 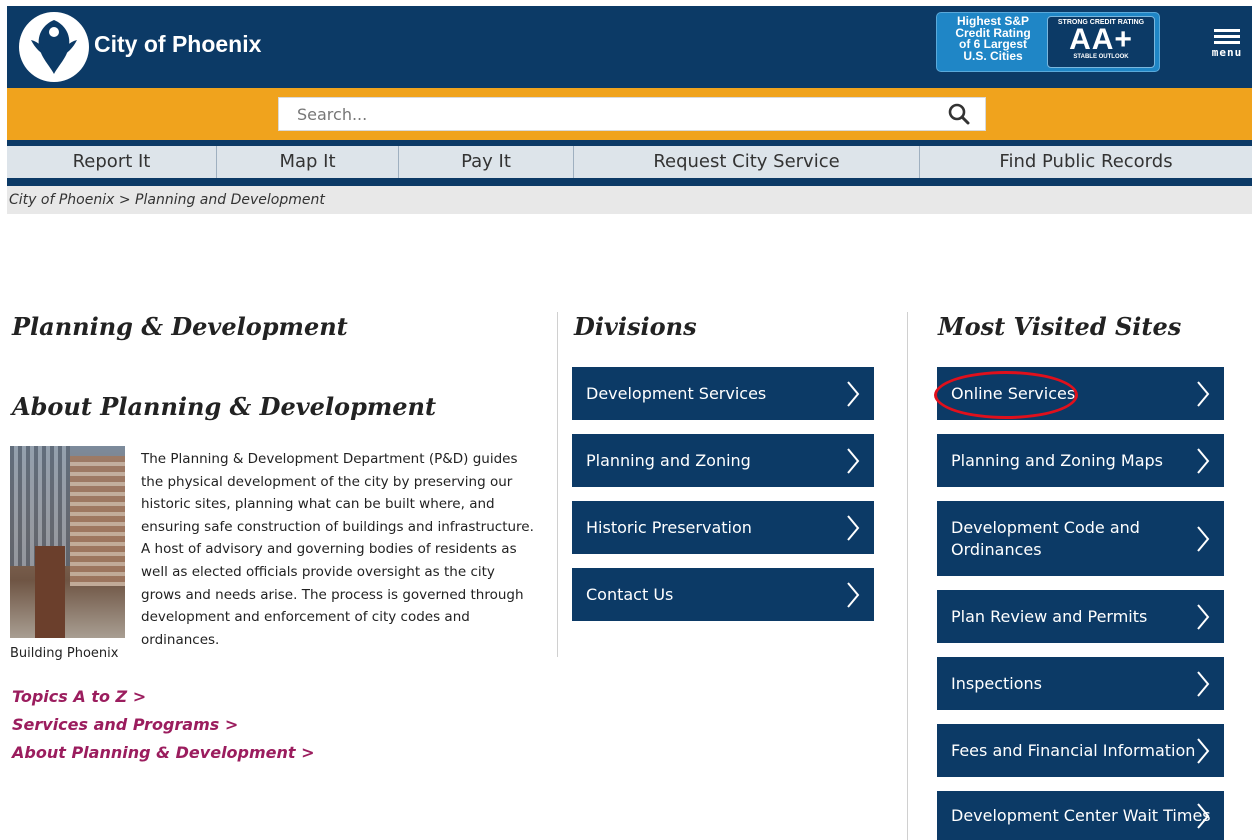 What do you see at coordinates (1013, 393) in the screenshot?
I see `tile-label: Online Services` at bounding box center [1013, 393].